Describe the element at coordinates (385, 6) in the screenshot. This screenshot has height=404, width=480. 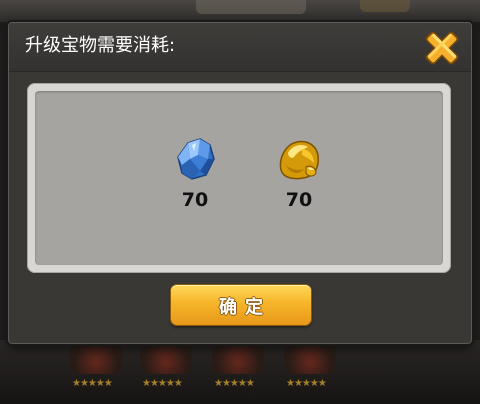
I see `background-tab-right` at that location.